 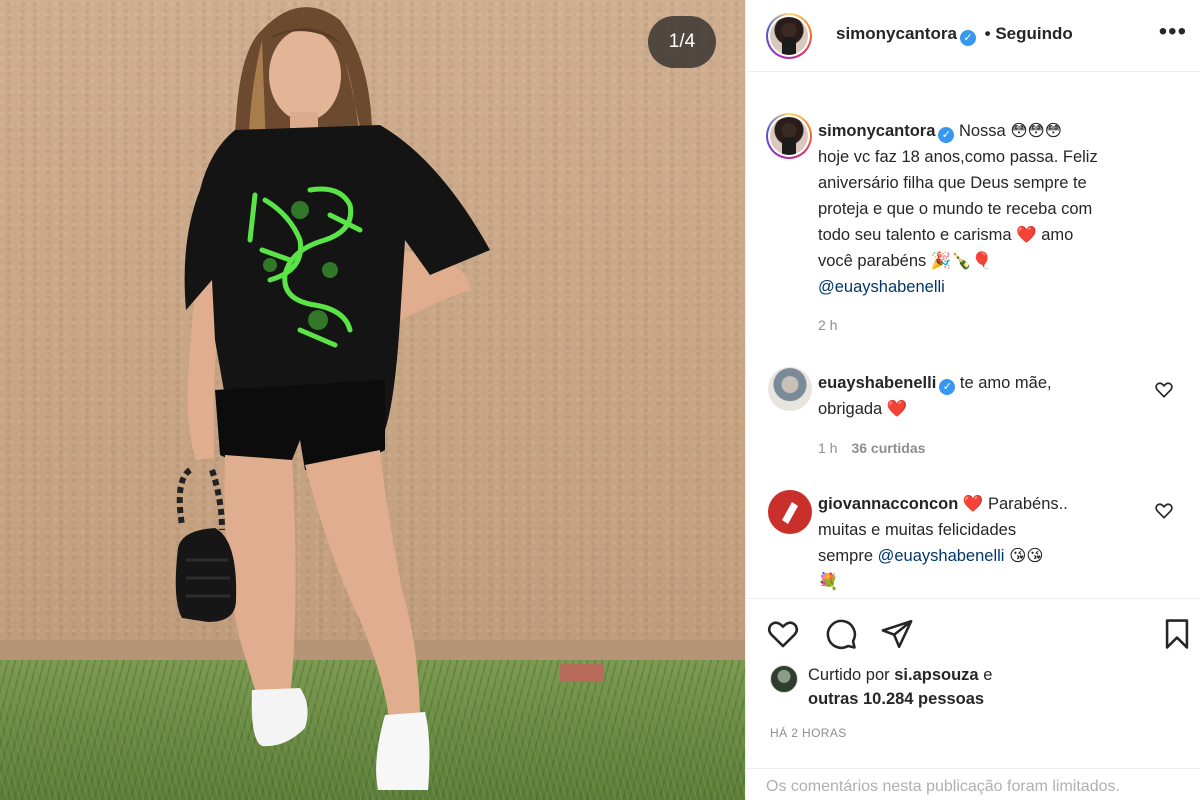 What do you see at coordinates (828, 582) in the screenshot?
I see `comment-line: 💐` at bounding box center [828, 582].